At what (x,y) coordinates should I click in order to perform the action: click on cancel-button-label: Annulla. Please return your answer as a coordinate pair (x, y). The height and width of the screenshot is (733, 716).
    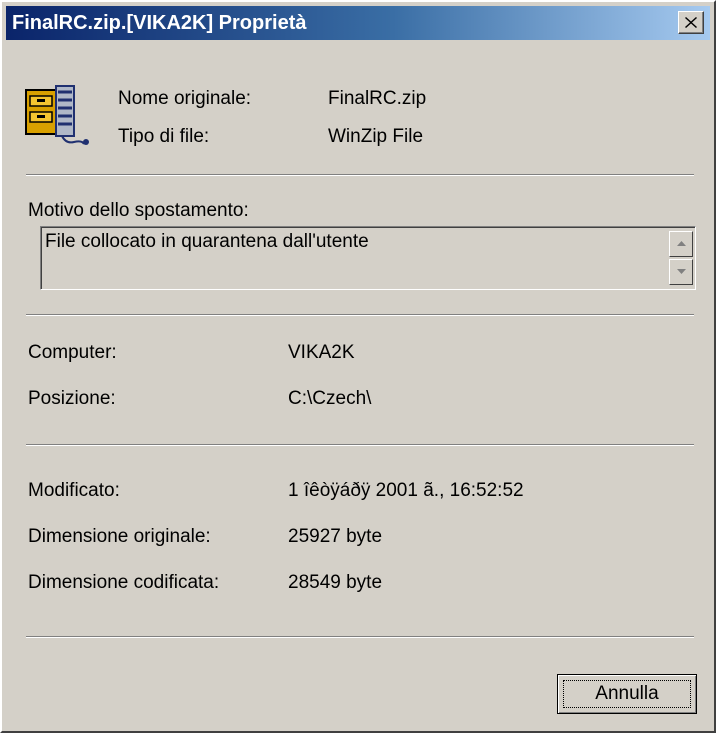
    Looking at the image, I should click on (627, 693).